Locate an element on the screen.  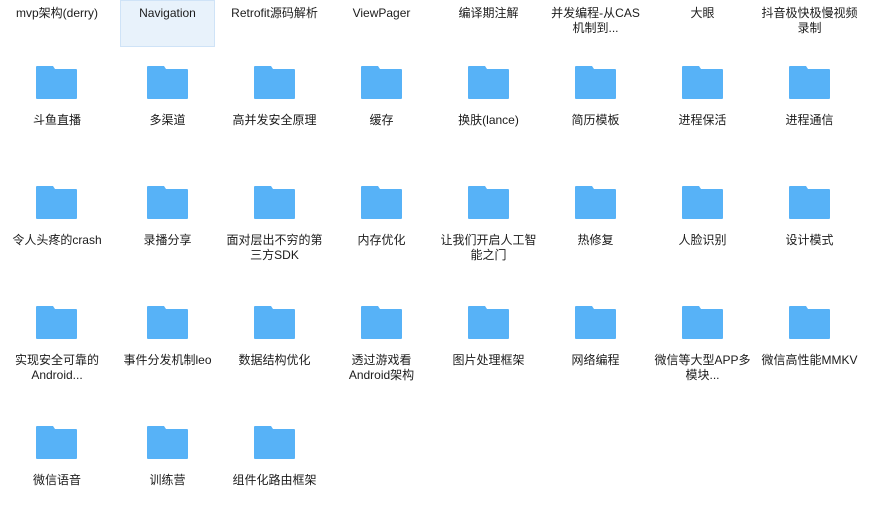
folder-item-label: 网络编程 is located at coordinates (595, 360).